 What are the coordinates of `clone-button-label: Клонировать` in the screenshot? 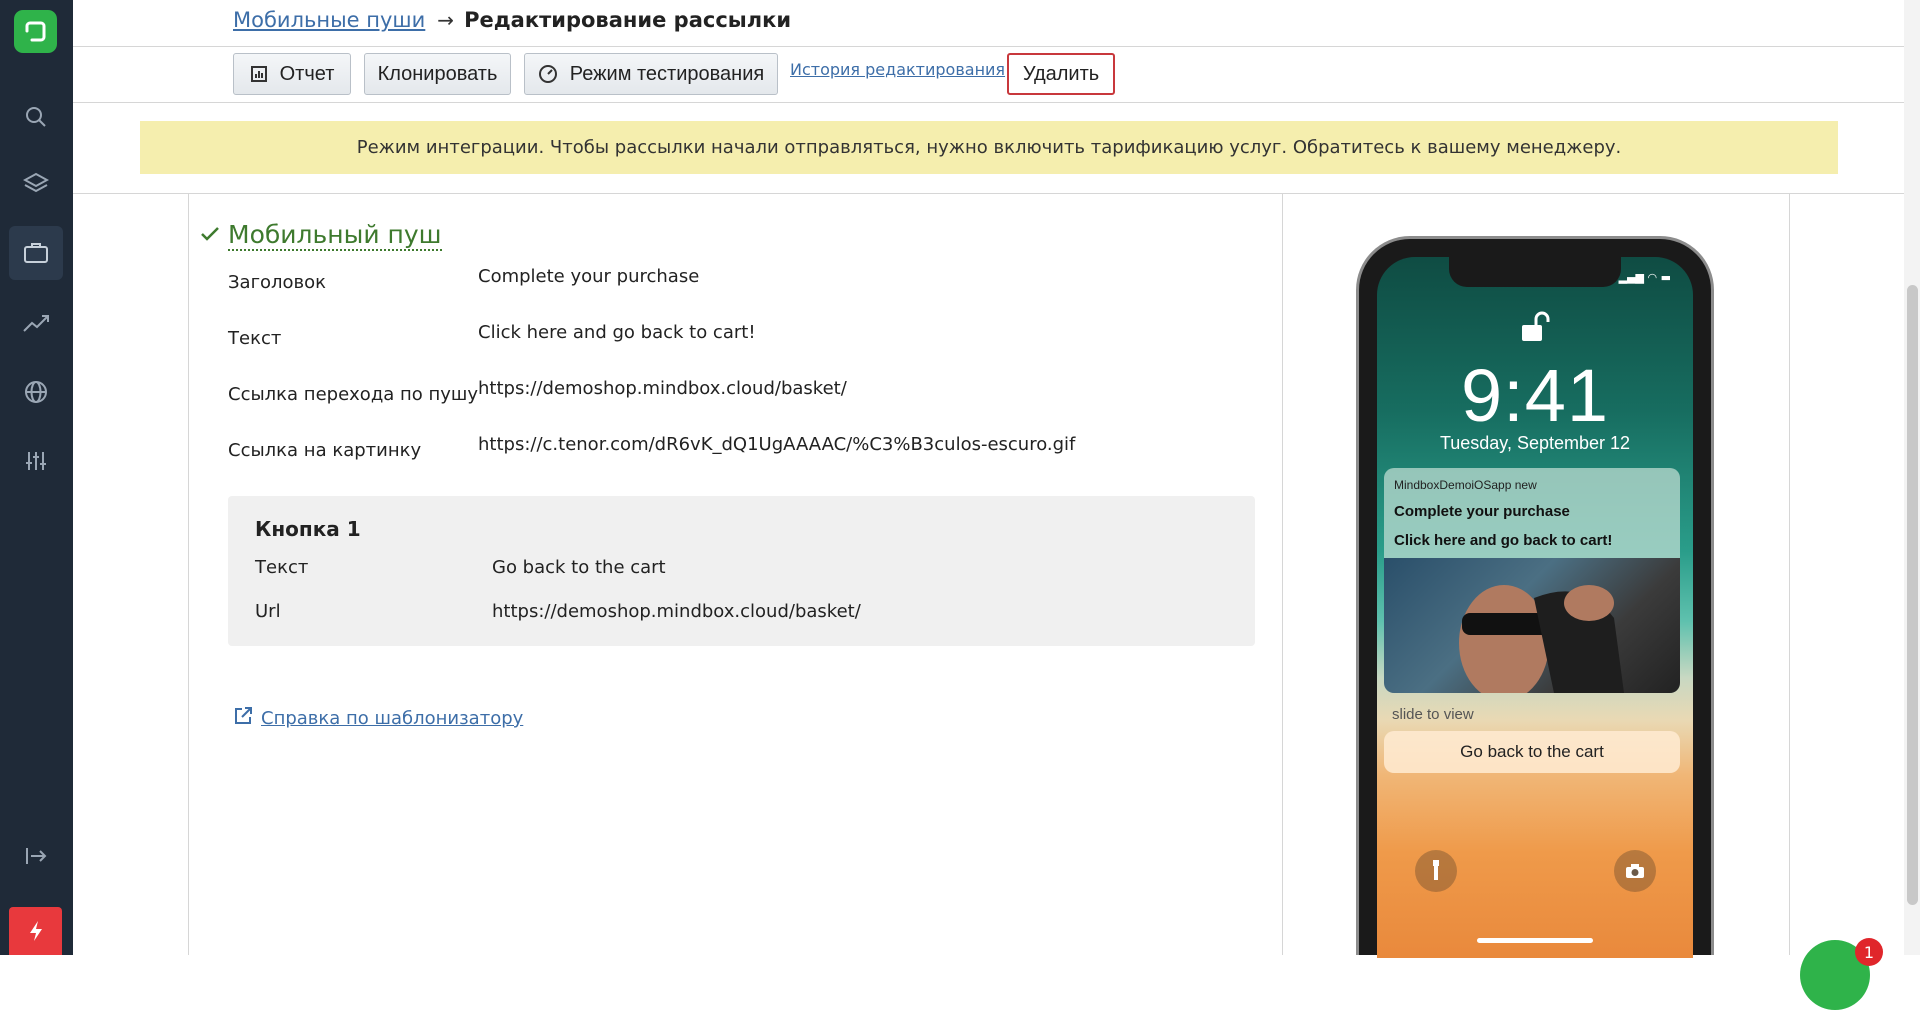 It's located at (437, 73).